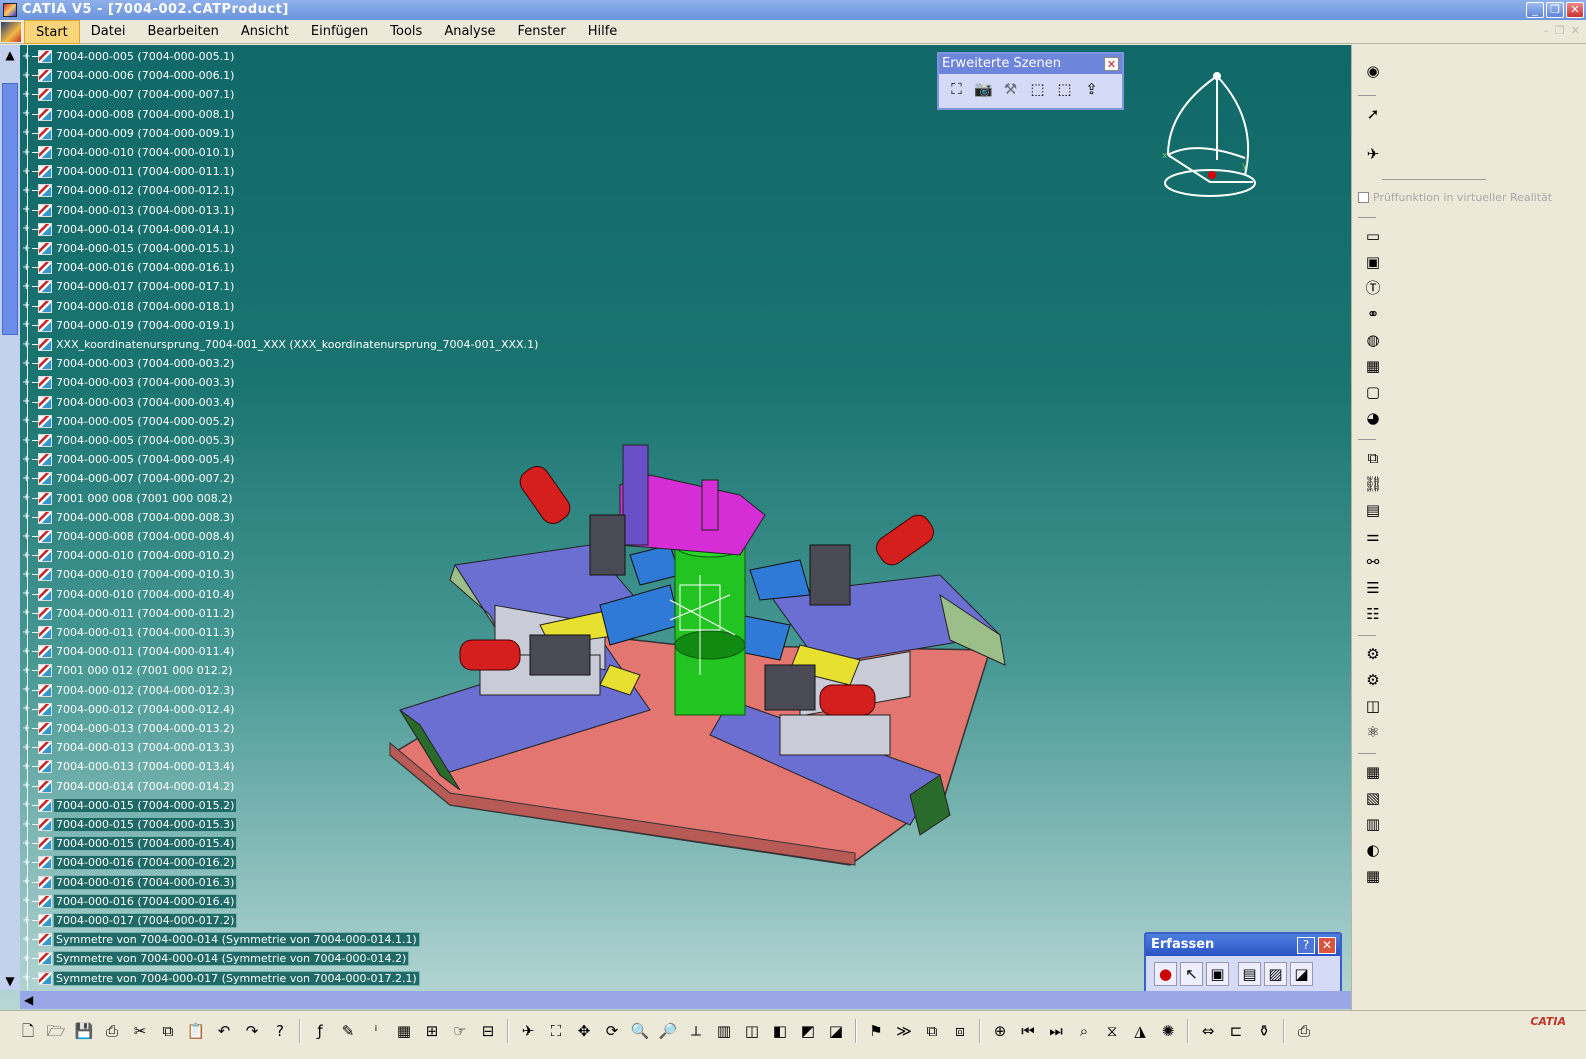  What do you see at coordinates (10, 55) in the screenshot?
I see `scroll-up-icon: ▲` at bounding box center [10, 55].